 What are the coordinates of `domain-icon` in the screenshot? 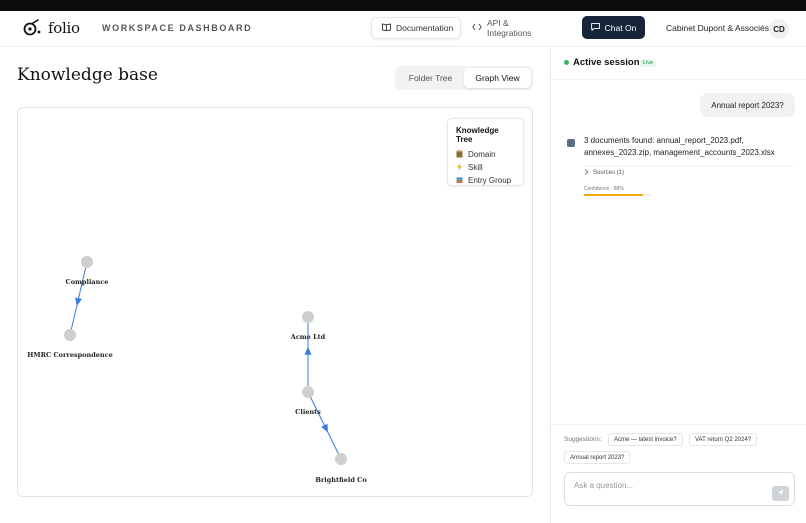 It's located at (459, 154).